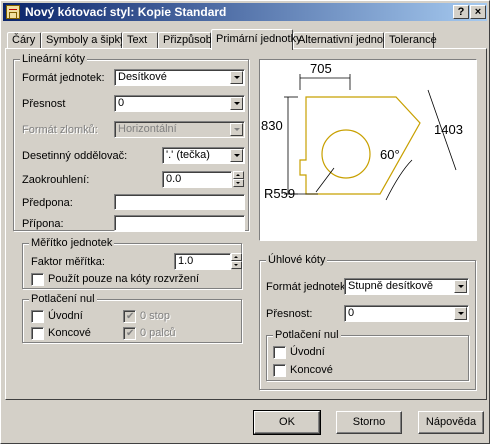 This screenshot has width=490, height=444. I want to click on inches-zero-checkbox: ✔, so click(129, 333).